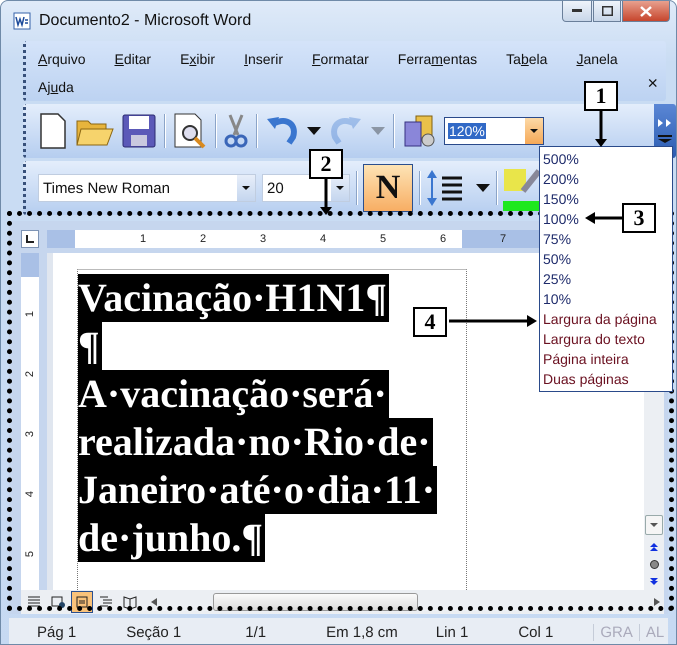 This screenshot has width=677, height=645. What do you see at coordinates (236, 131) in the screenshot?
I see `scissors-icon` at bounding box center [236, 131].